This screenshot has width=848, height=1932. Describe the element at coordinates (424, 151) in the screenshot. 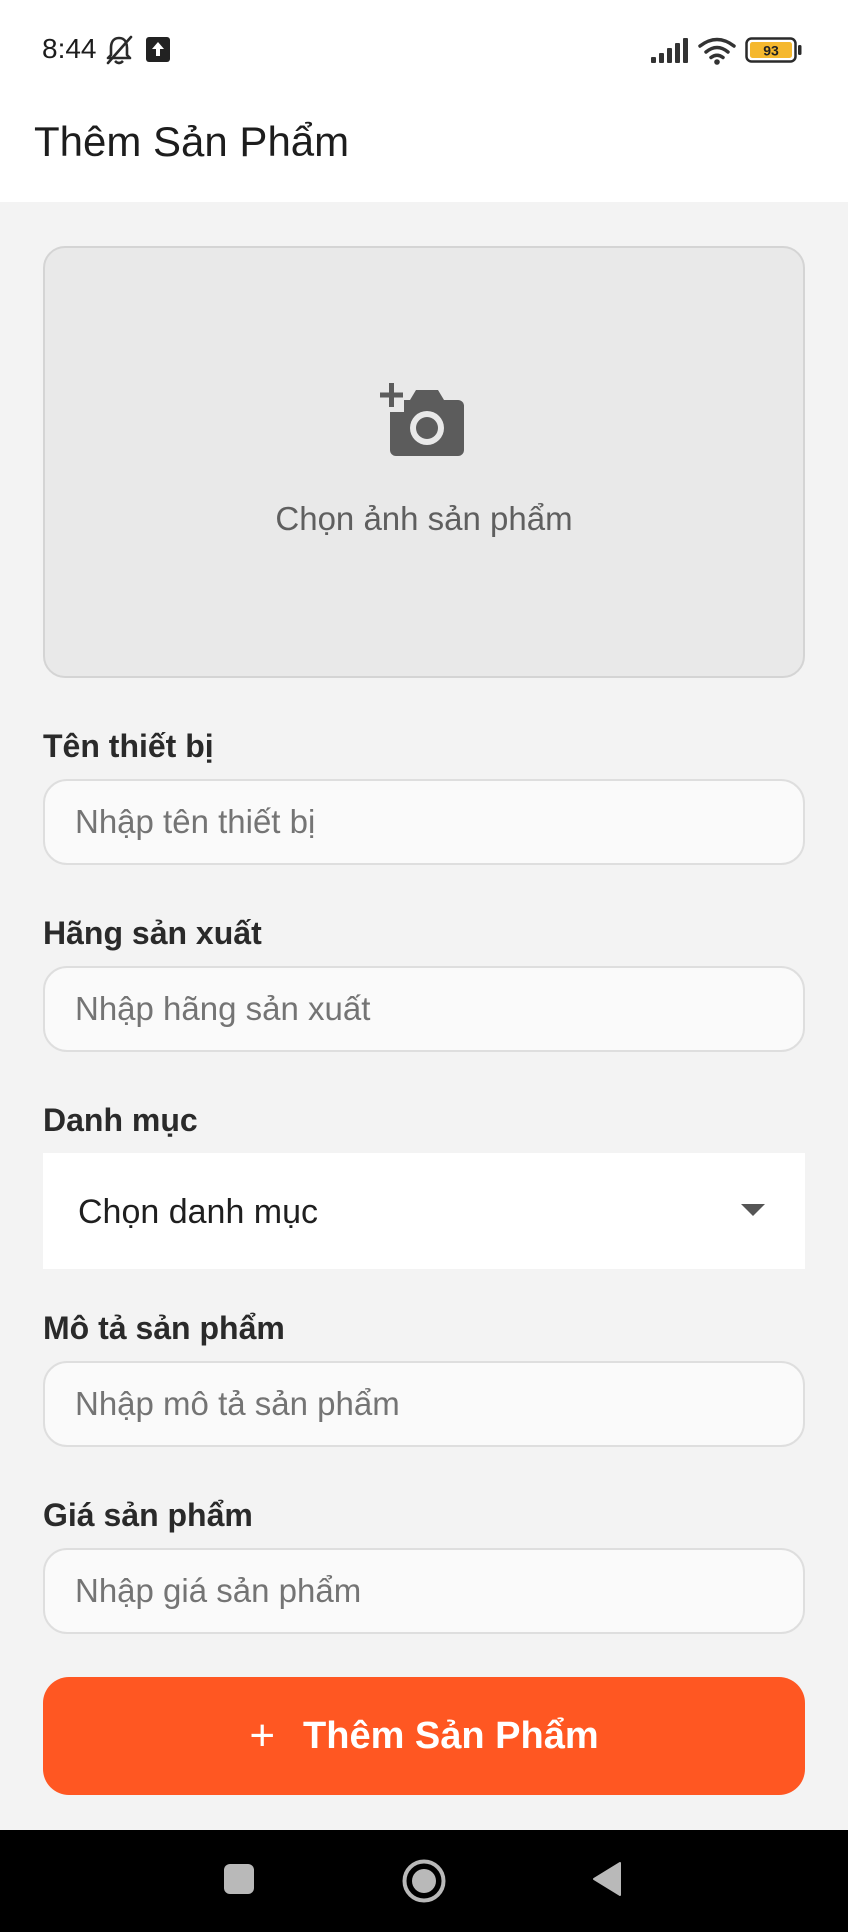

I see `app-bar: Thêm Sản Phẩm` at that location.